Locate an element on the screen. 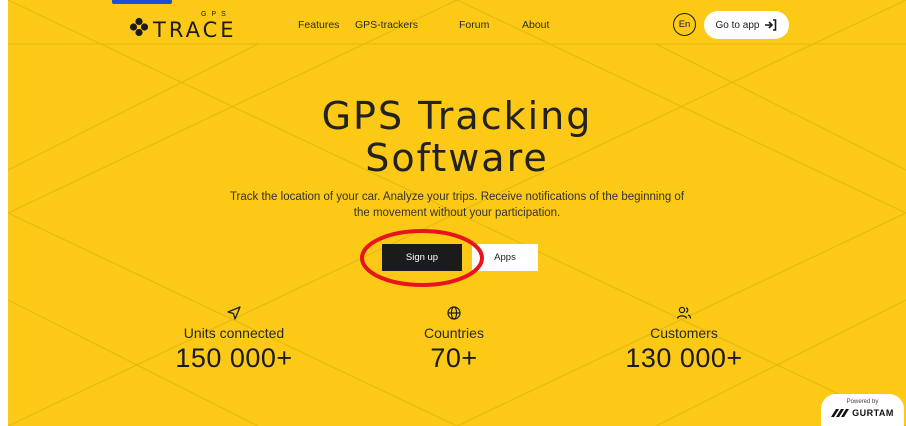 This screenshot has height=426, width=906. powered-by-gurtam-badge: Powered by GURTAM is located at coordinates (862, 410).